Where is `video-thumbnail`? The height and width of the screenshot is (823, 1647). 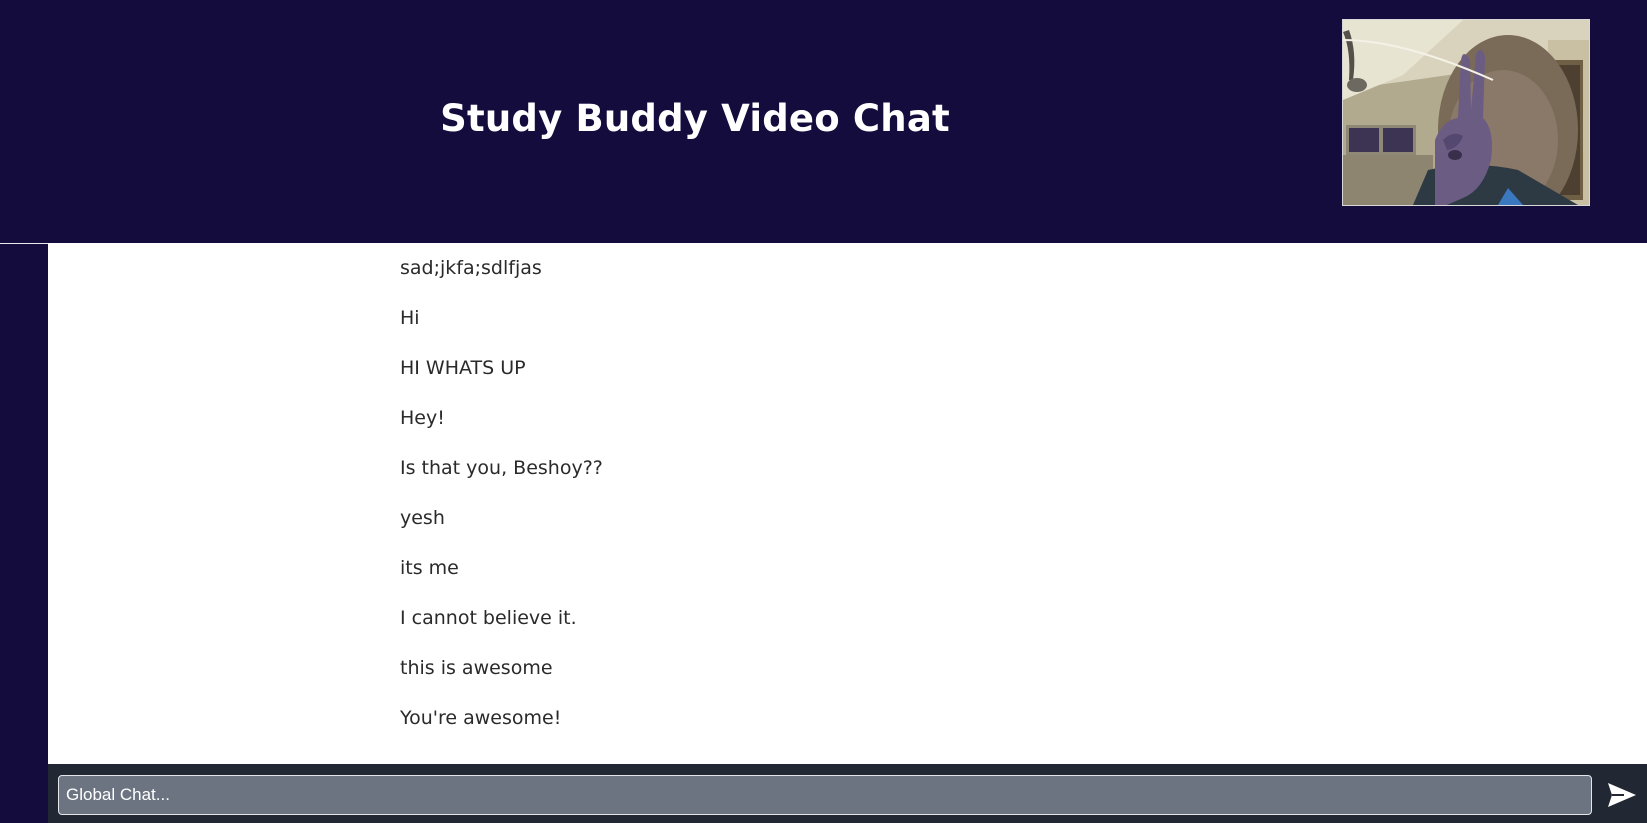 video-thumbnail is located at coordinates (1466, 112).